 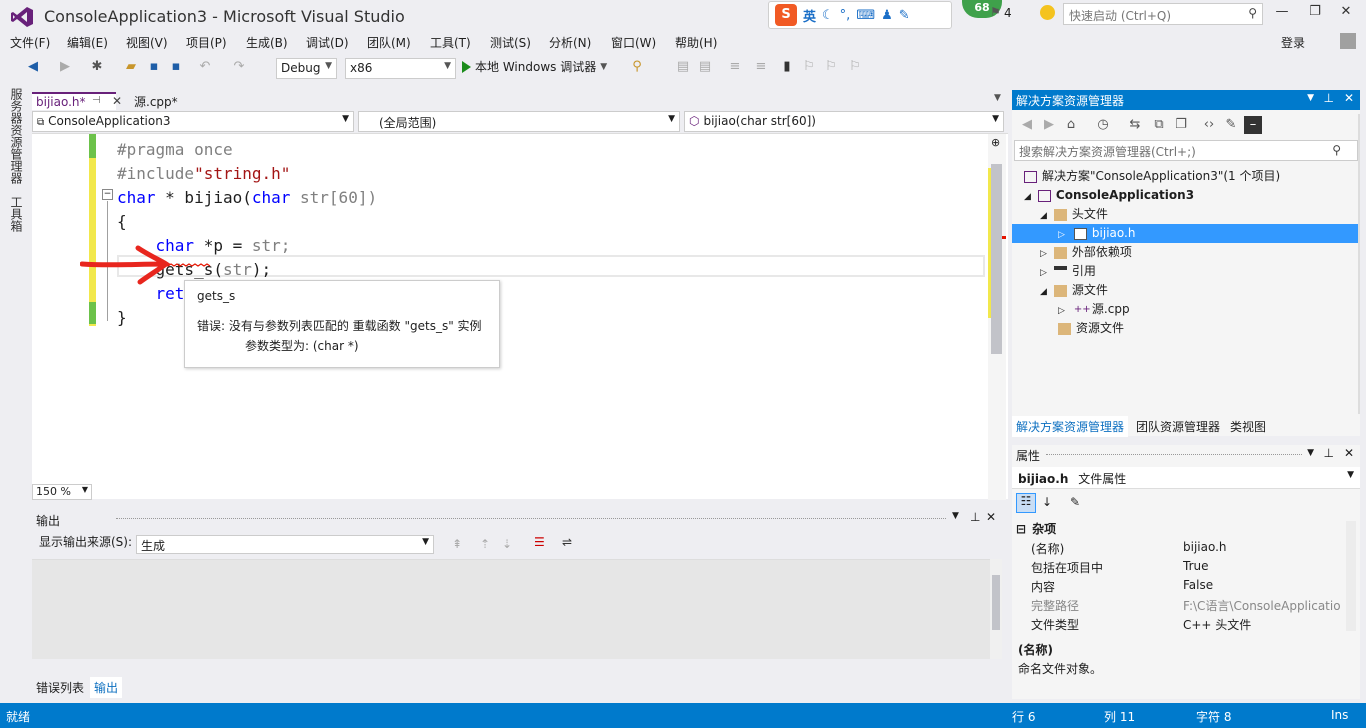 What do you see at coordinates (1074, 290) in the screenshot?
I see `tree-source-files: ◢ 源文件` at bounding box center [1074, 290].